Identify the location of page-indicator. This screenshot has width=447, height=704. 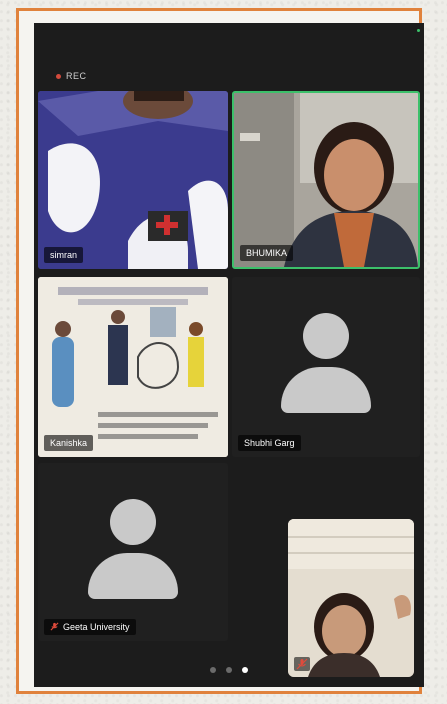
(229, 670).